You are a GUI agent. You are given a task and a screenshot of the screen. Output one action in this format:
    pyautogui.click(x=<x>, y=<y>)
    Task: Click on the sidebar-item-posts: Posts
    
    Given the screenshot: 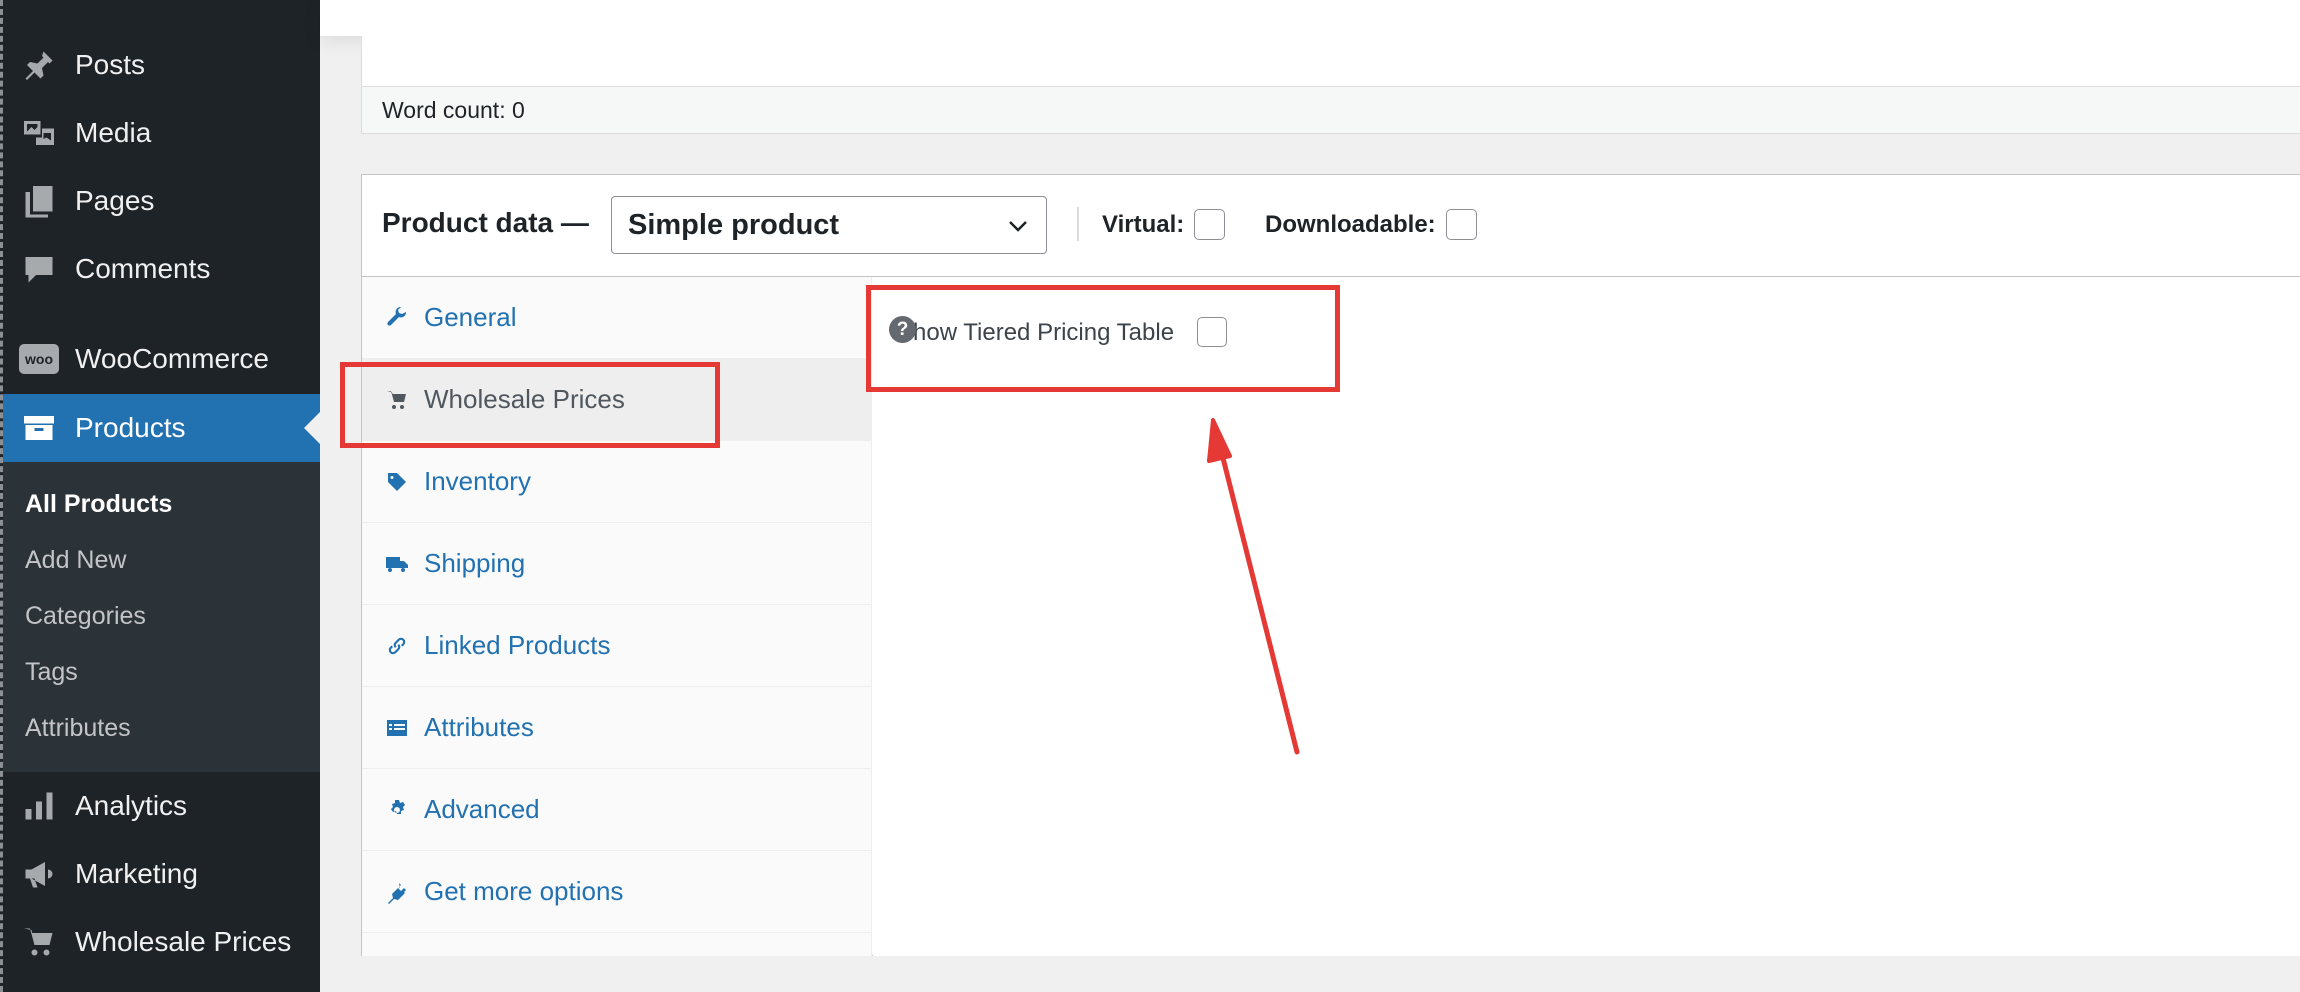 What is the action you would take?
    pyautogui.click(x=161, y=65)
    